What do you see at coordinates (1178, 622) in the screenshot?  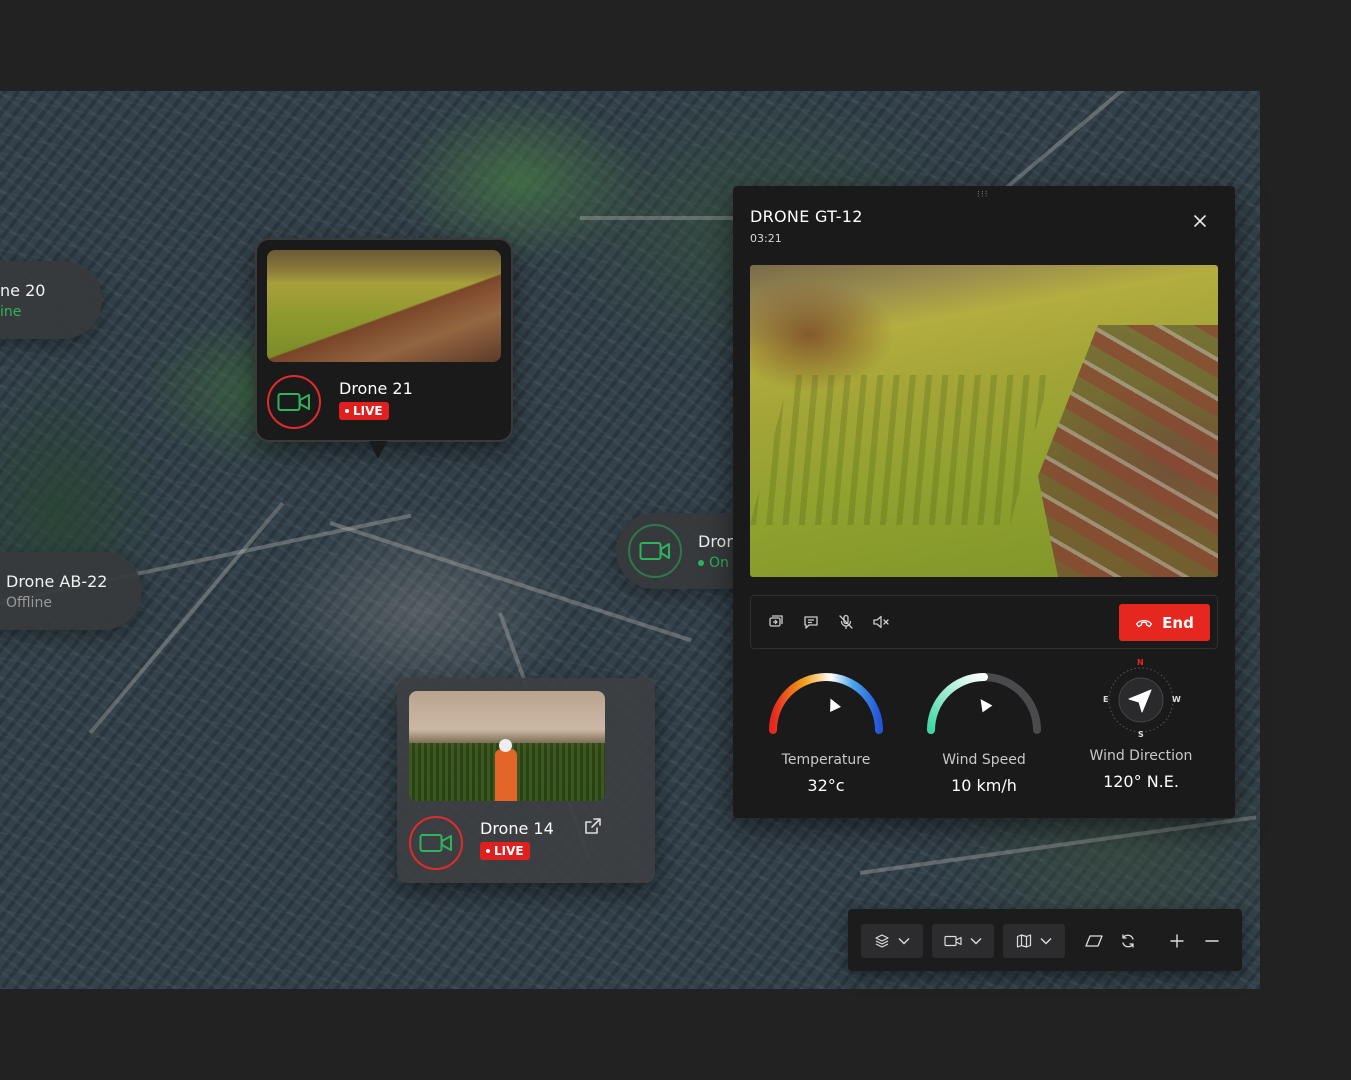 I see `end-label: End` at bounding box center [1178, 622].